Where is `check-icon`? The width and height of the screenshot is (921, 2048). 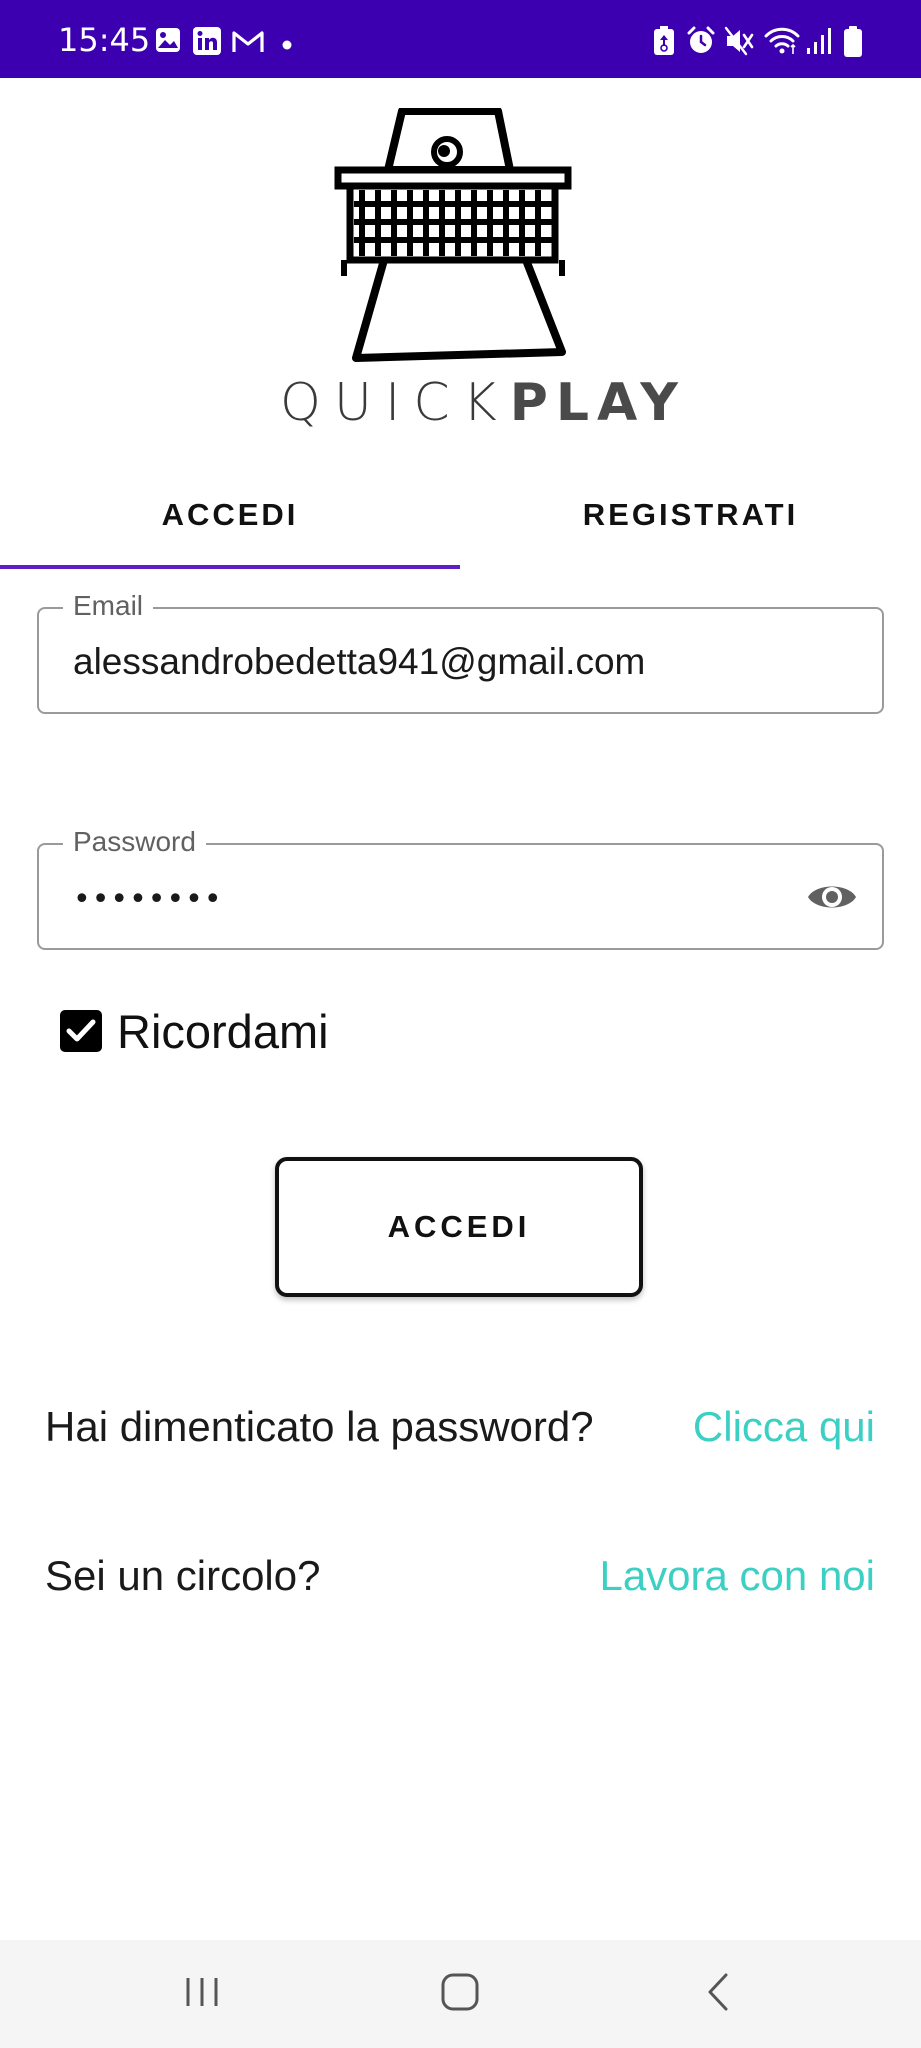 check-icon is located at coordinates (81, 1030).